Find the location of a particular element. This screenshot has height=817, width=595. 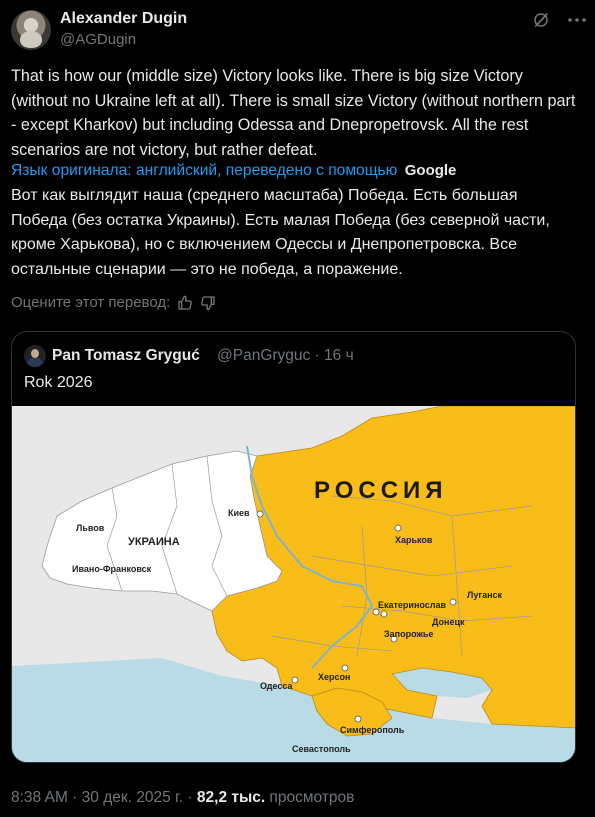

map-label-kiev: Киев is located at coordinates (239, 513).